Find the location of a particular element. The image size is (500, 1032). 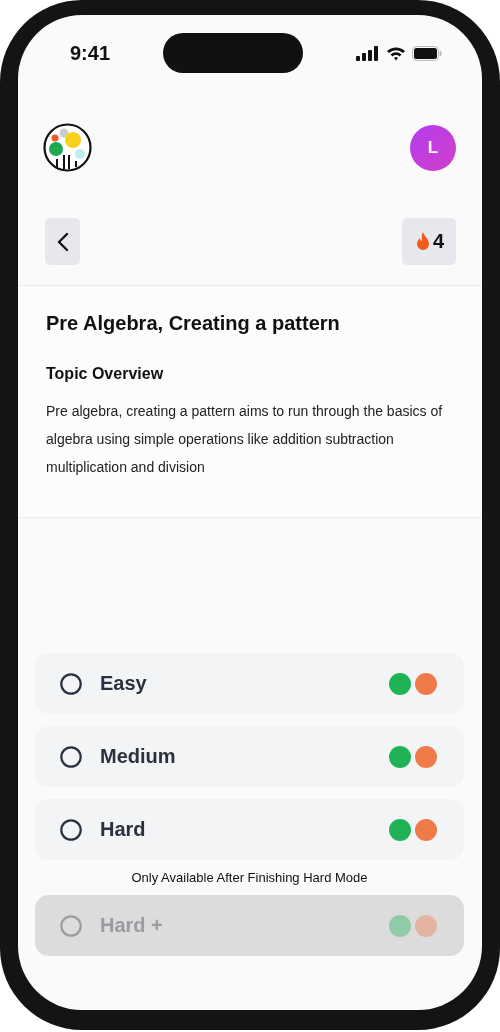

battery-icon is located at coordinates (427, 53).